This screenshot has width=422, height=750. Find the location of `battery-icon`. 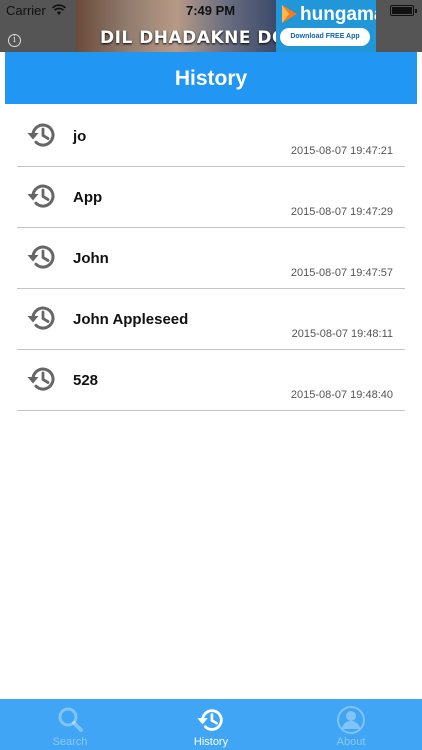

battery-icon is located at coordinates (403, 10).